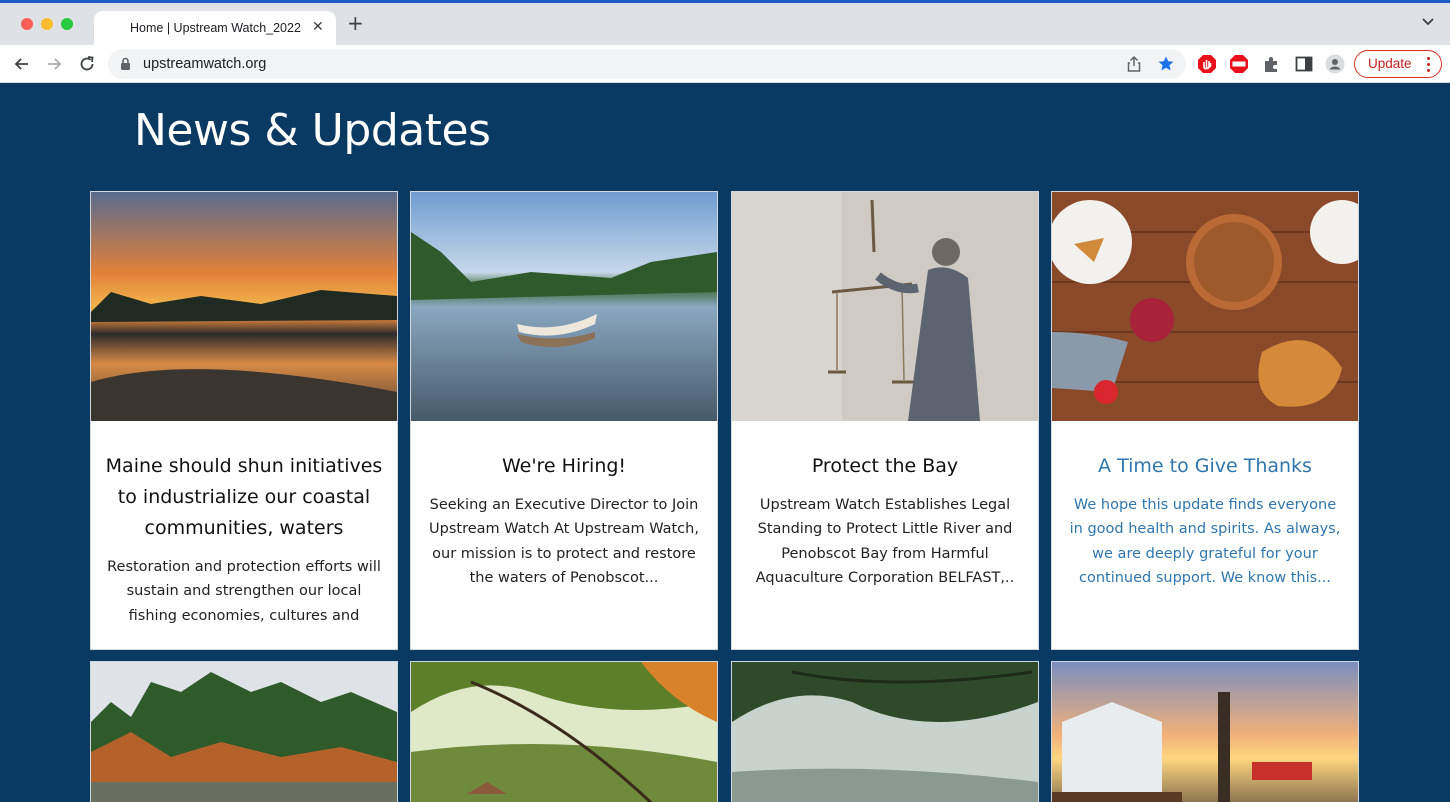 The height and width of the screenshot is (802, 1450). Describe the element at coordinates (1390, 63) in the screenshot. I see `update-label: Update` at that location.